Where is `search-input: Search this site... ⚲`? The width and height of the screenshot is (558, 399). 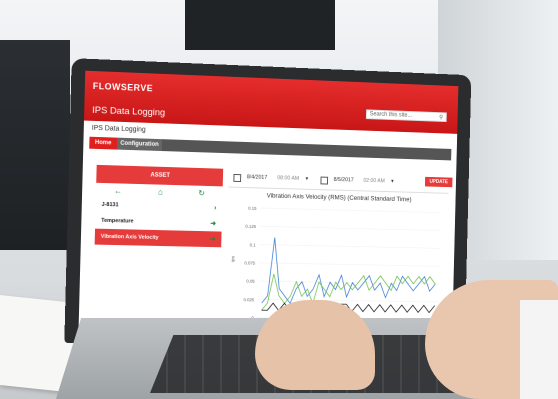 search-input: Search this site... ⚲ is located at coordinates (406, 116).